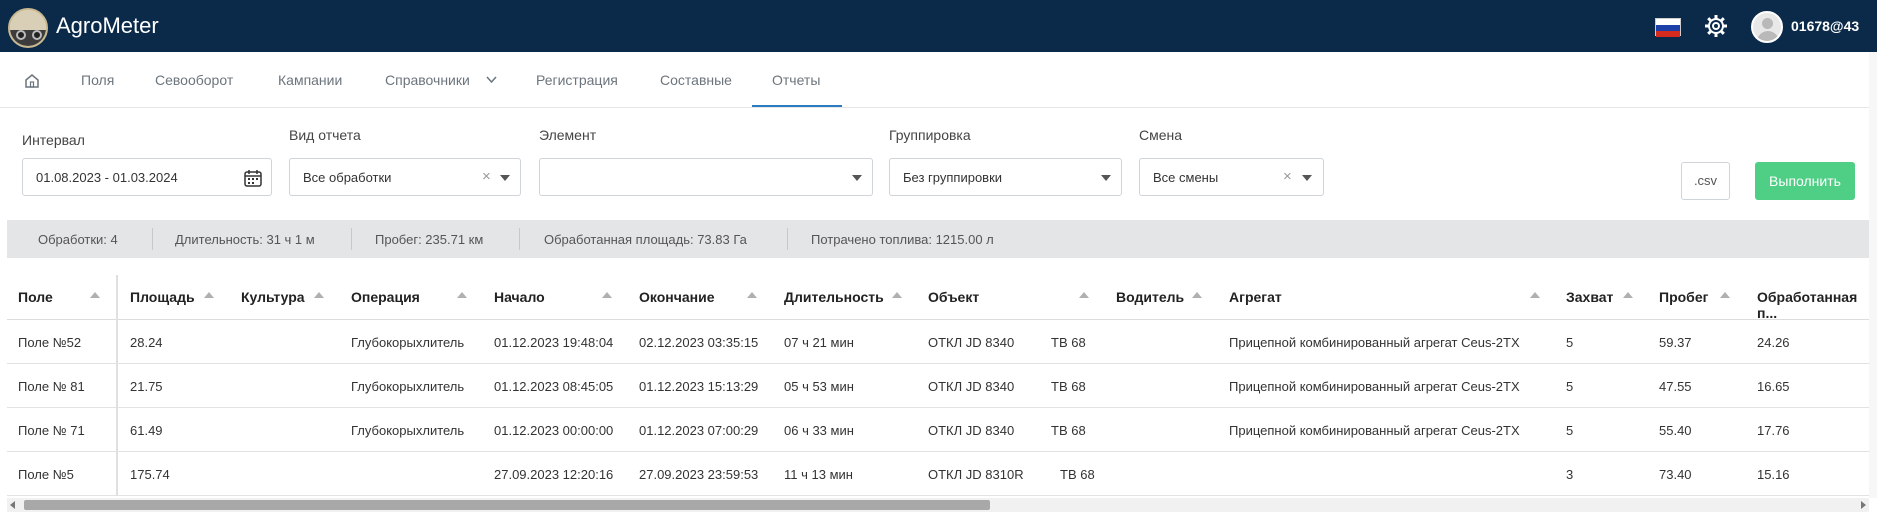 Image resolution: width=1877 pixels, height=516 pixels. I want to click on cell-end: 01.12.2023 15:13:29, so click(699, 386).